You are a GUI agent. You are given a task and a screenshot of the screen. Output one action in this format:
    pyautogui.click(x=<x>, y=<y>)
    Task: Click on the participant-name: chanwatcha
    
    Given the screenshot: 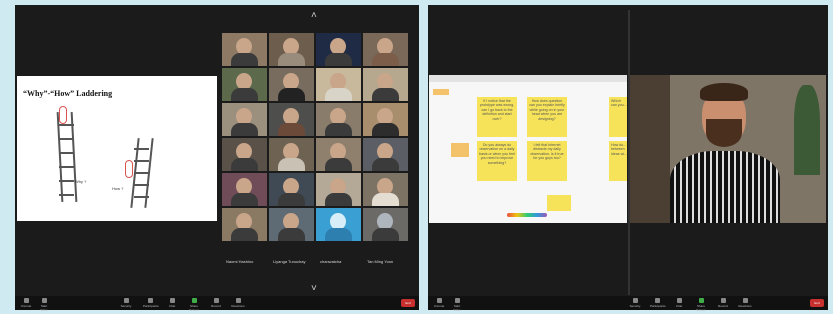 What is the action you would take?
    pyautogui.click(x=331, y=261)
    